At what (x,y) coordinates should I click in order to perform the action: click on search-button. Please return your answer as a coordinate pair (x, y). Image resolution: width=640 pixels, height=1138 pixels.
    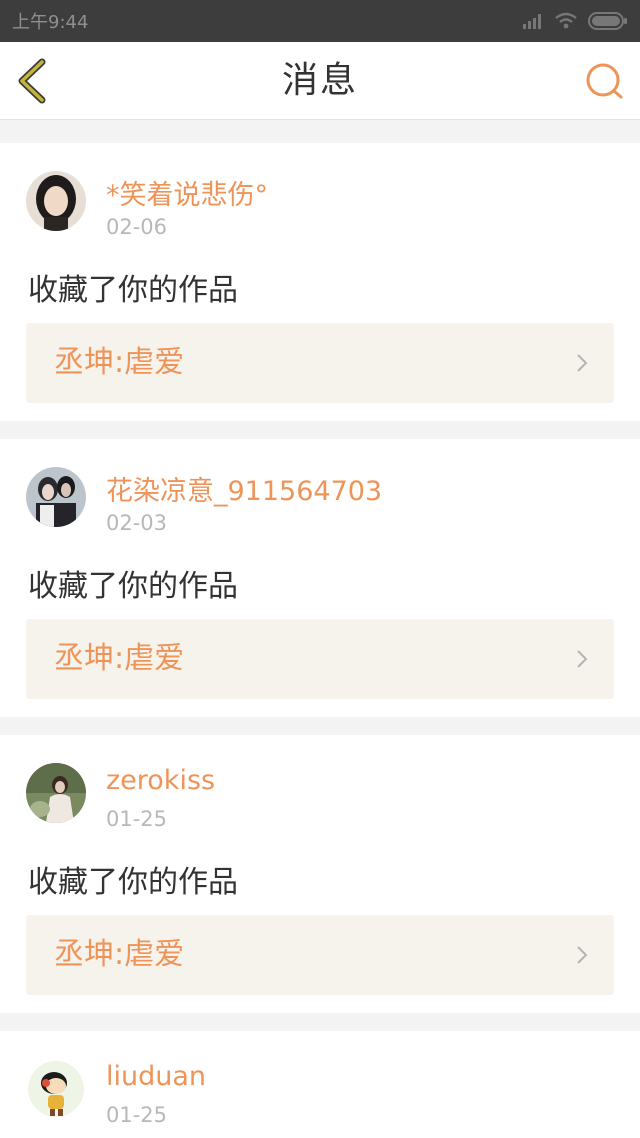
    Looking at the image, I should click on (605, 81).